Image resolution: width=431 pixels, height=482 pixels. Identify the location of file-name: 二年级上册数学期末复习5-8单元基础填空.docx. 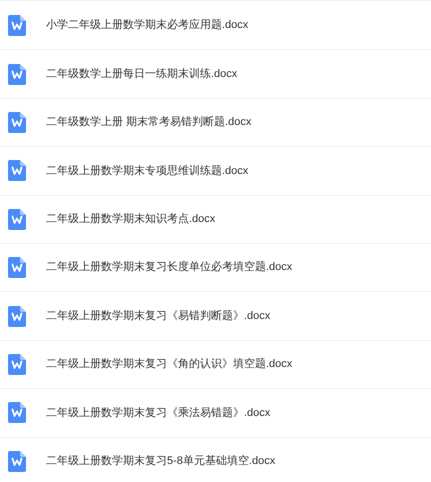
(161, 461).